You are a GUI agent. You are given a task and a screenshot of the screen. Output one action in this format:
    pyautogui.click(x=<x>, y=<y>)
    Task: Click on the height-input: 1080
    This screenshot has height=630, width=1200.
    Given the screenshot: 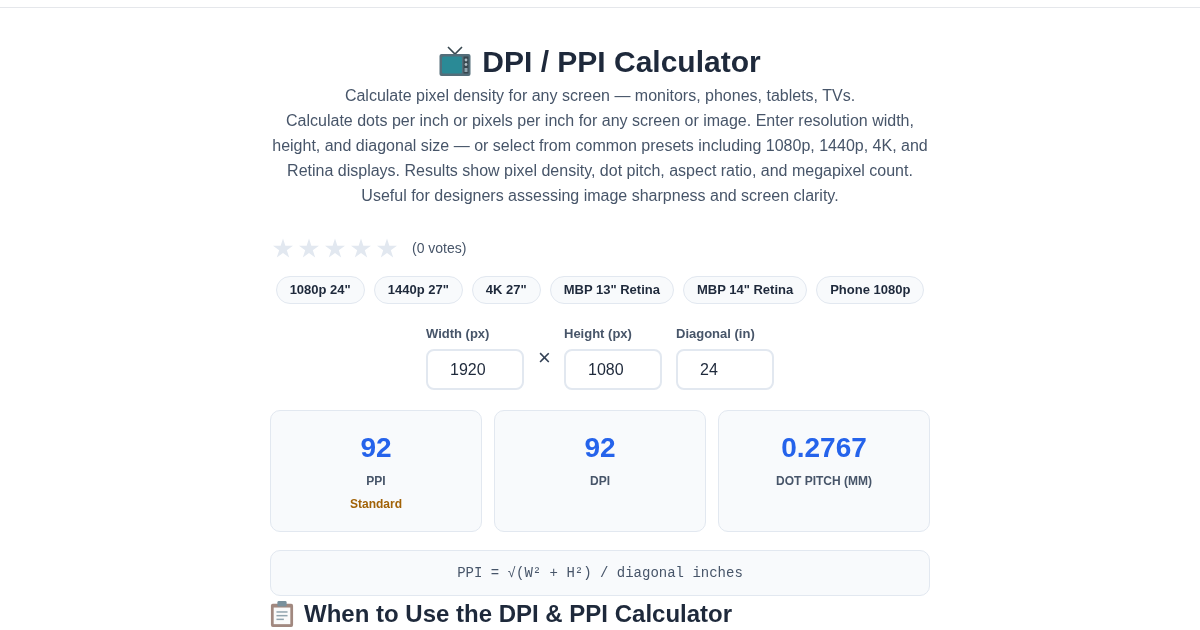 What is the action you would take?
    pyautogui.click(x=613, y=369)
    